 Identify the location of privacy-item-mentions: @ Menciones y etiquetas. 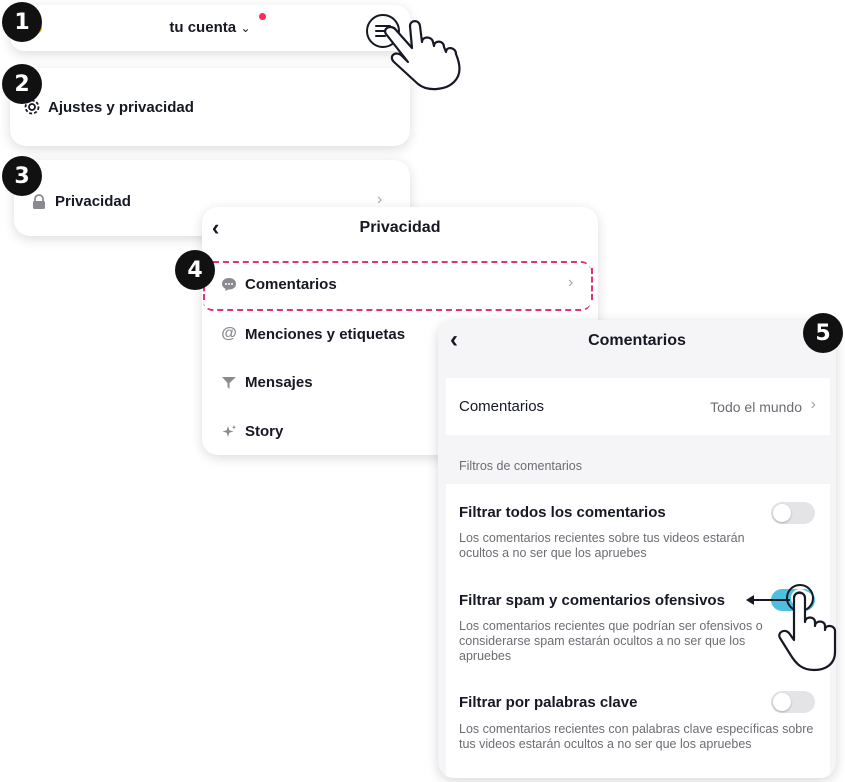
(313, 334).